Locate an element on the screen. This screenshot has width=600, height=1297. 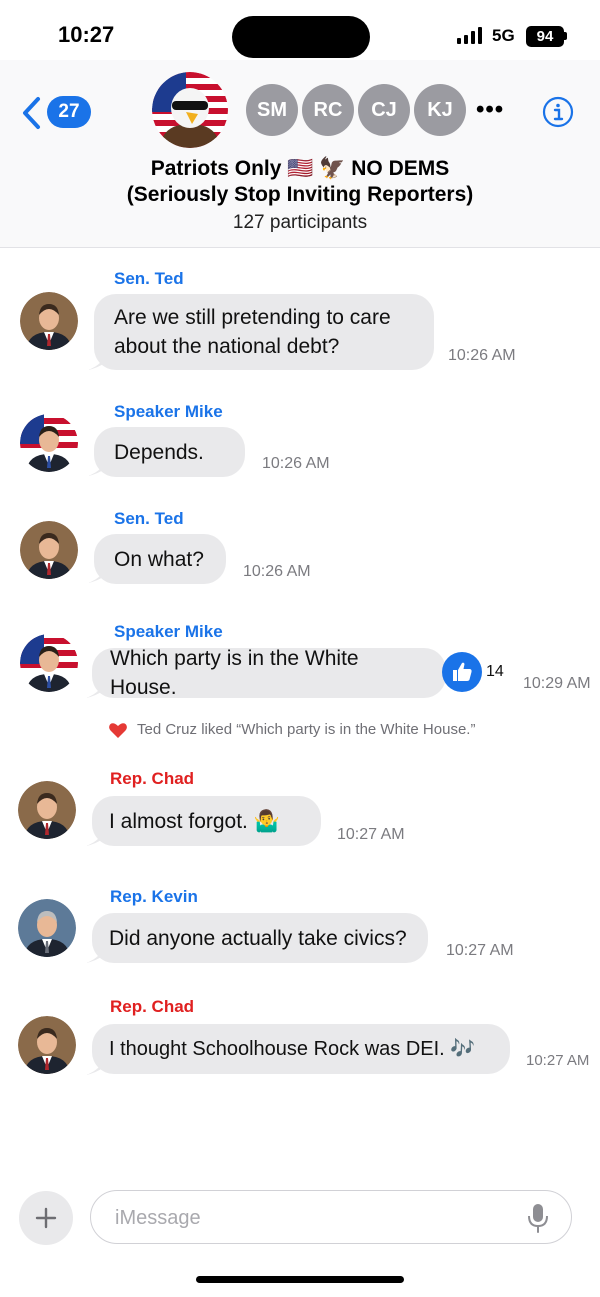
message-timestamp: 10:29 AM is located at coordinates (557, 683).